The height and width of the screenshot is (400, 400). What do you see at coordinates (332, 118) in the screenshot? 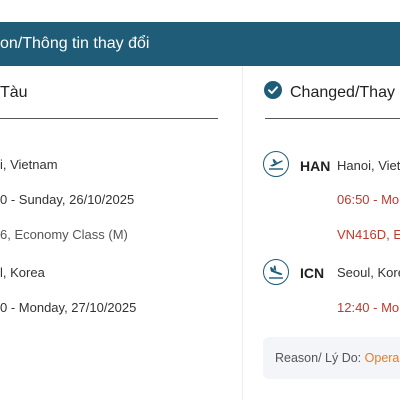
I see `changed-title-underline` at bounding box center [332, 118].